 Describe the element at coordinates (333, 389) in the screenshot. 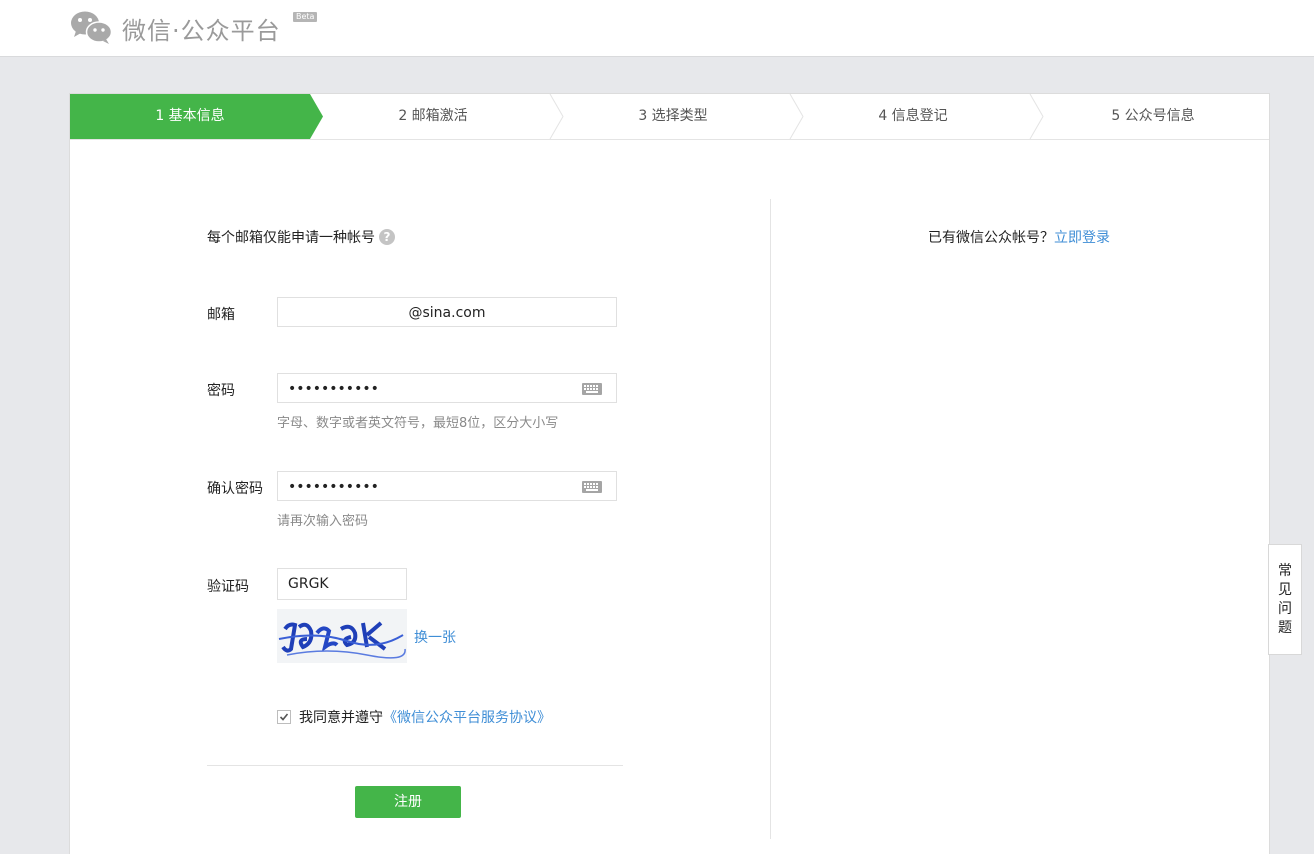

I see `password-value: •••••••••••` at that location.